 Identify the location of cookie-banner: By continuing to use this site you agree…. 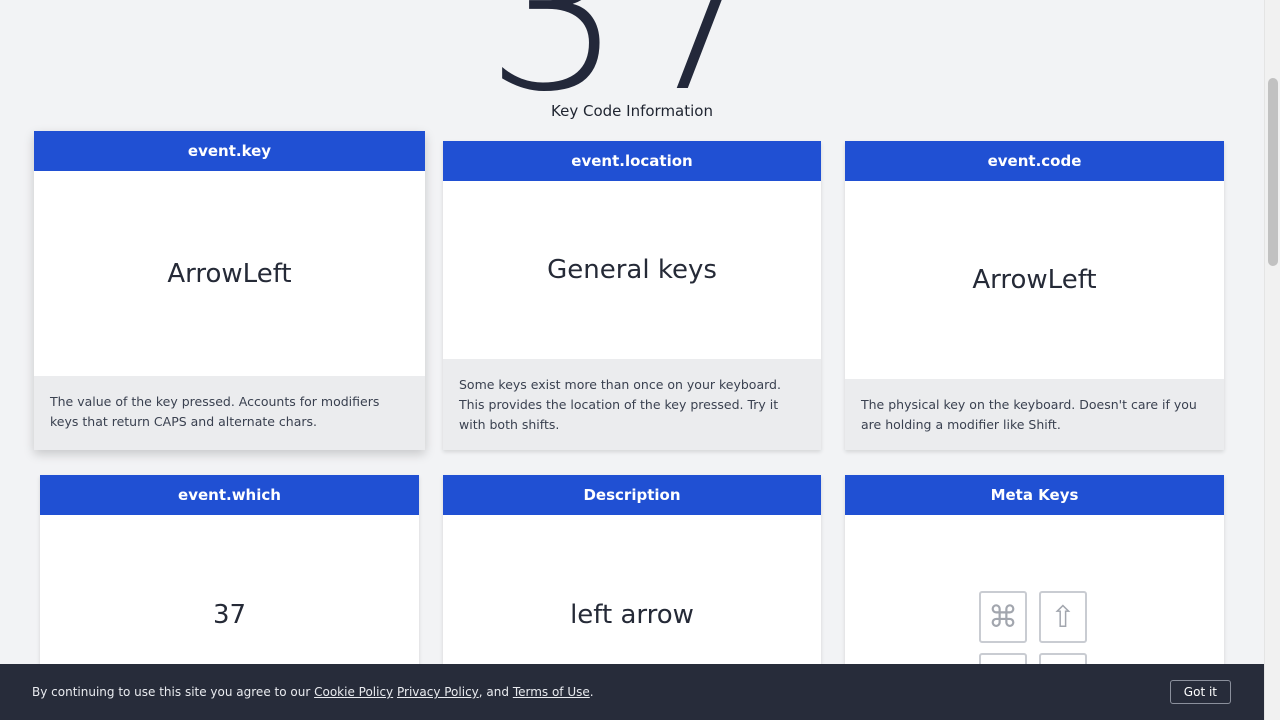
(632, 692).